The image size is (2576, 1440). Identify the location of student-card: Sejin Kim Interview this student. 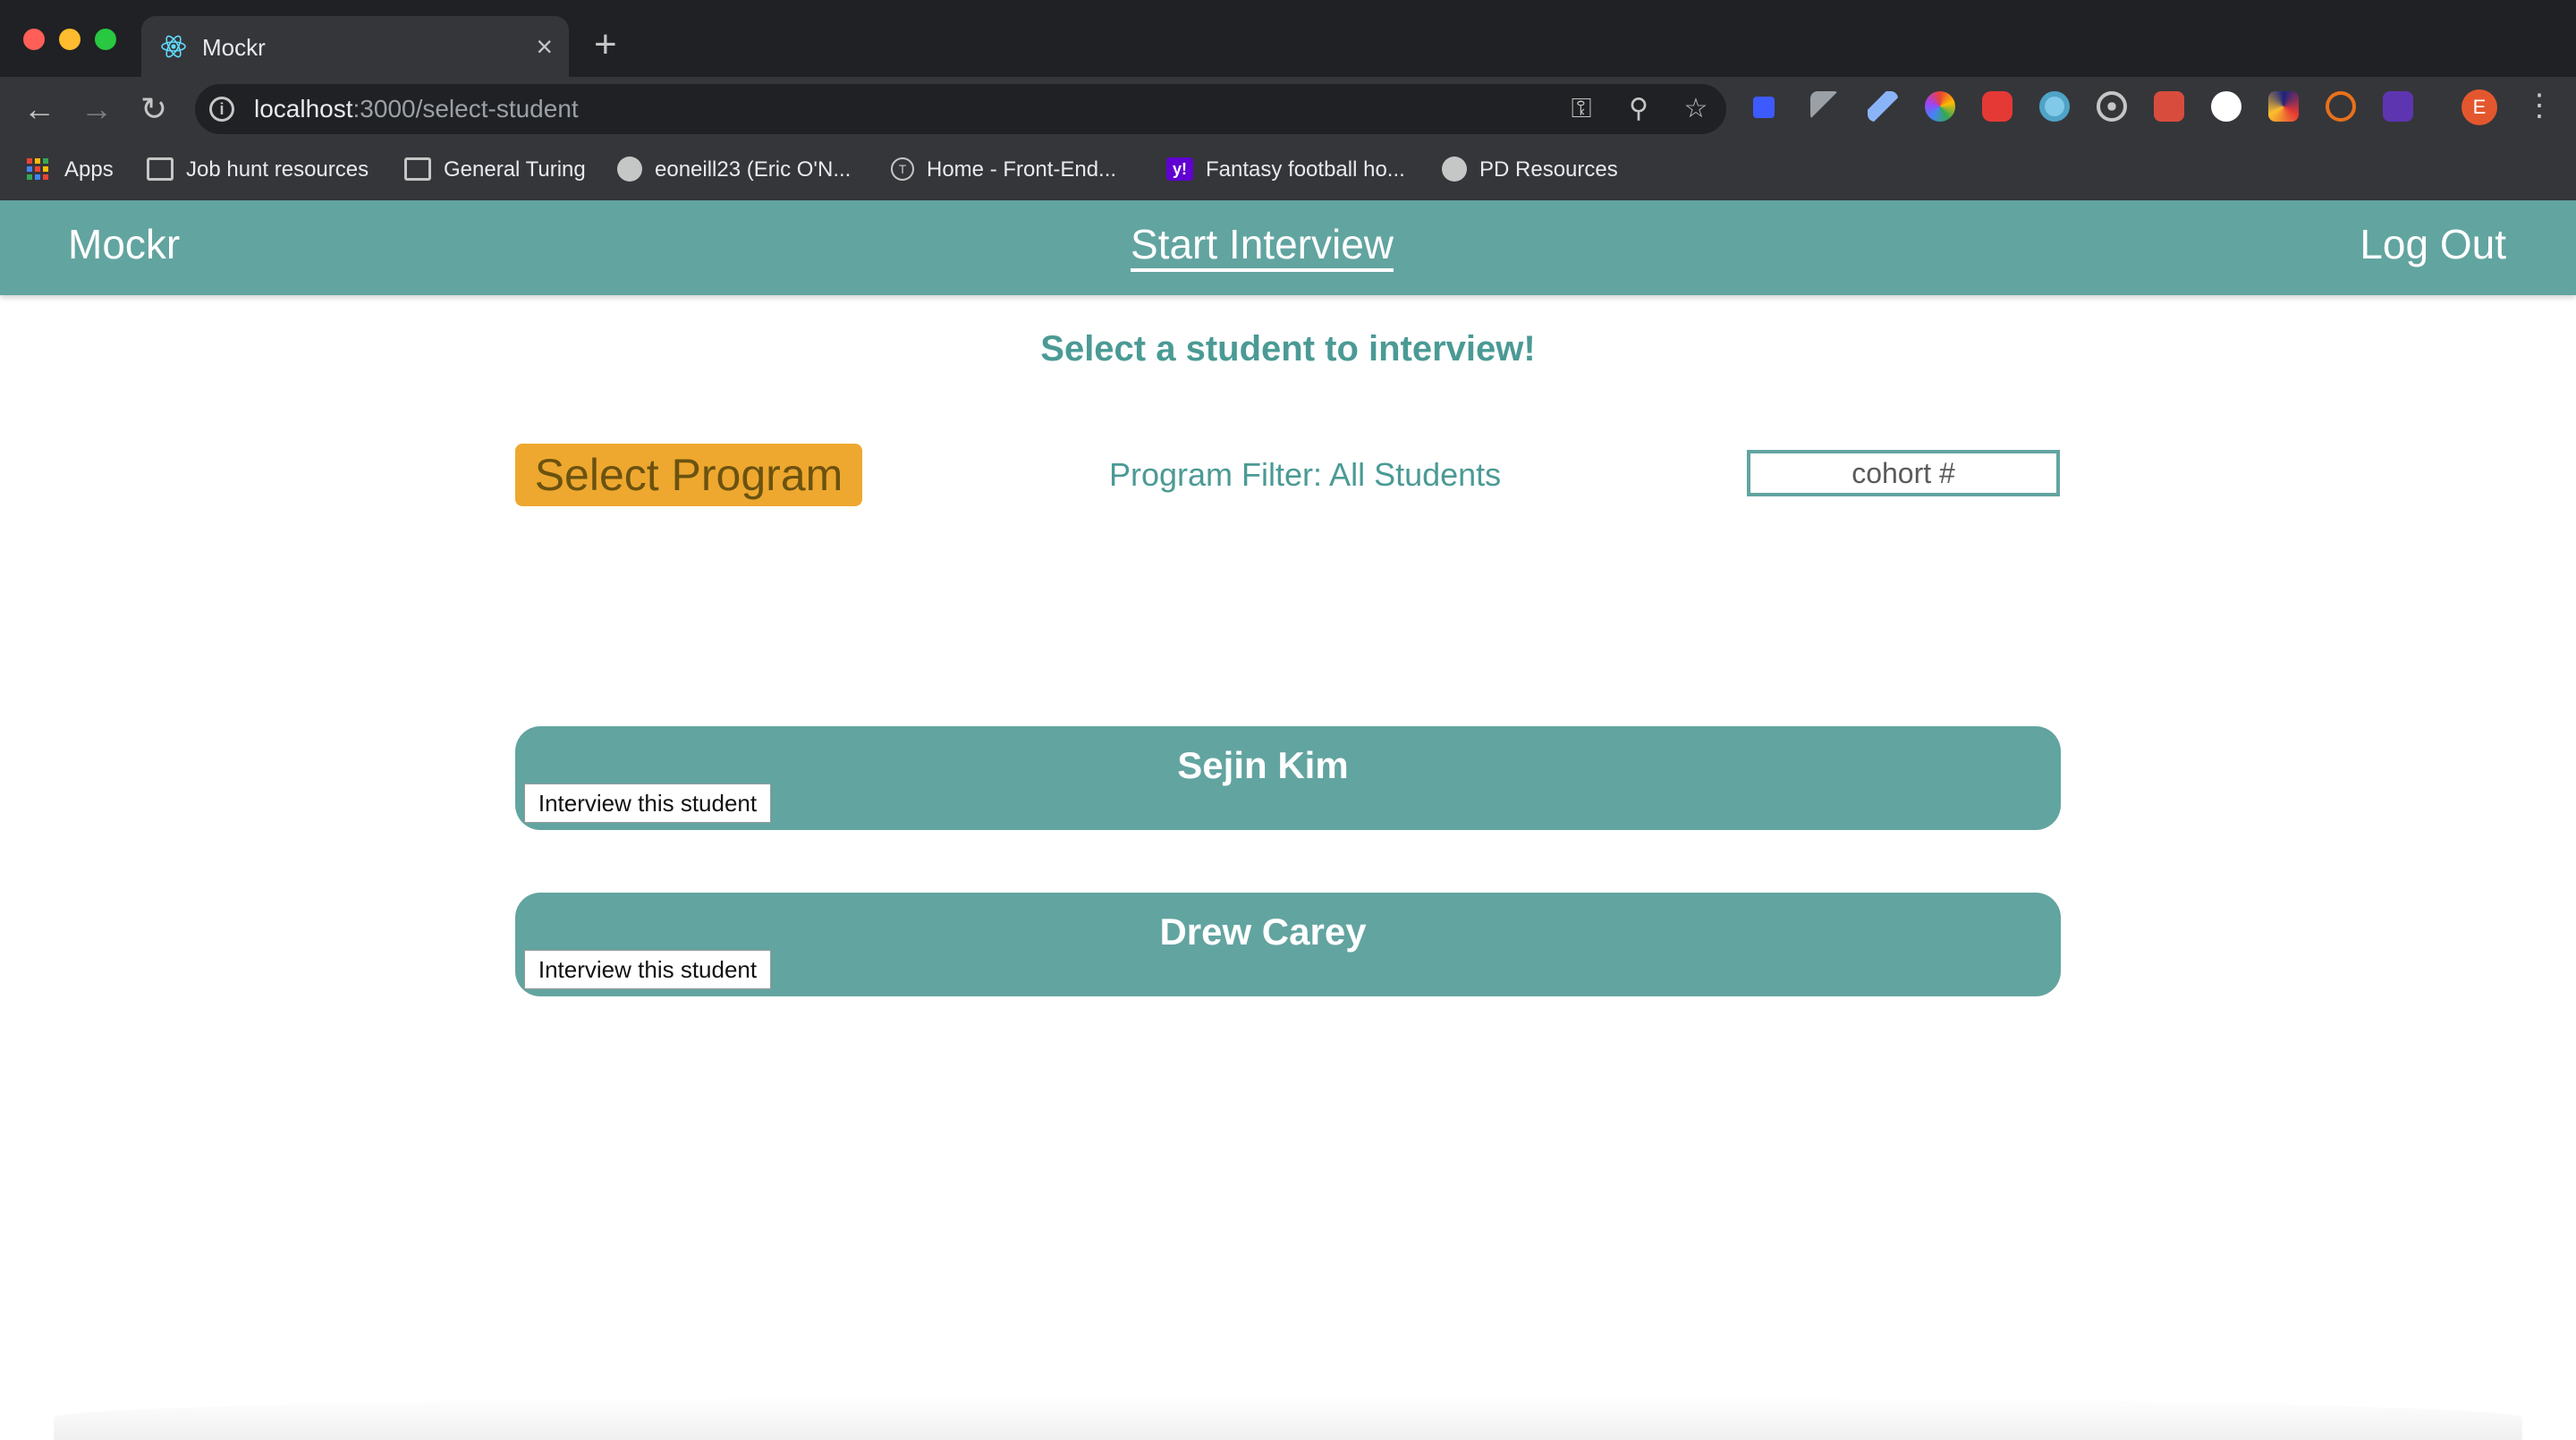
(1288, 778).